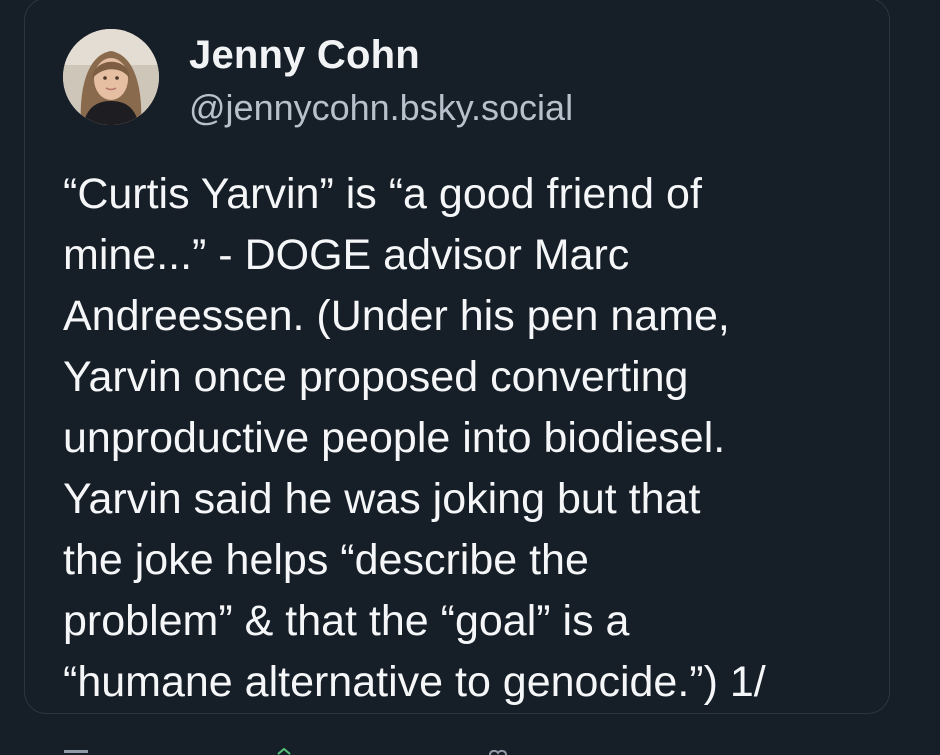 The height and width of the screenshot is (755, 940). I want to click on post-text-line: problem” & that the “goal” is a, so click(346, 621).